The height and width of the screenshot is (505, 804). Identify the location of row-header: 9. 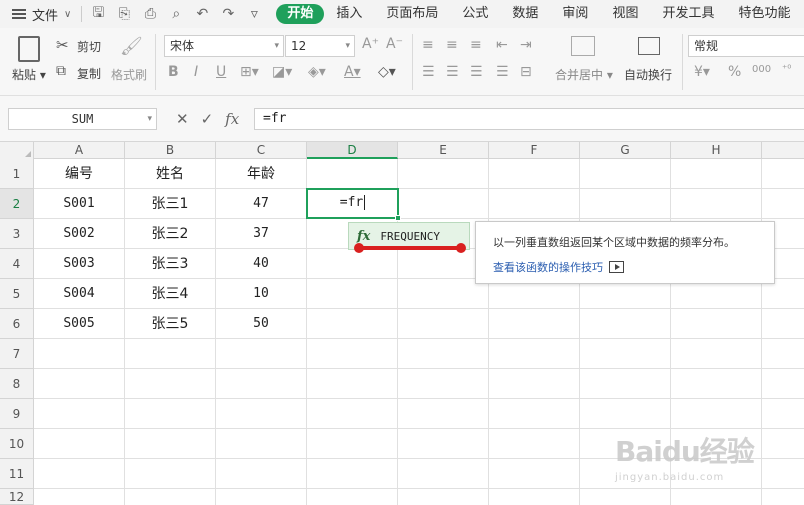
(16, 414).